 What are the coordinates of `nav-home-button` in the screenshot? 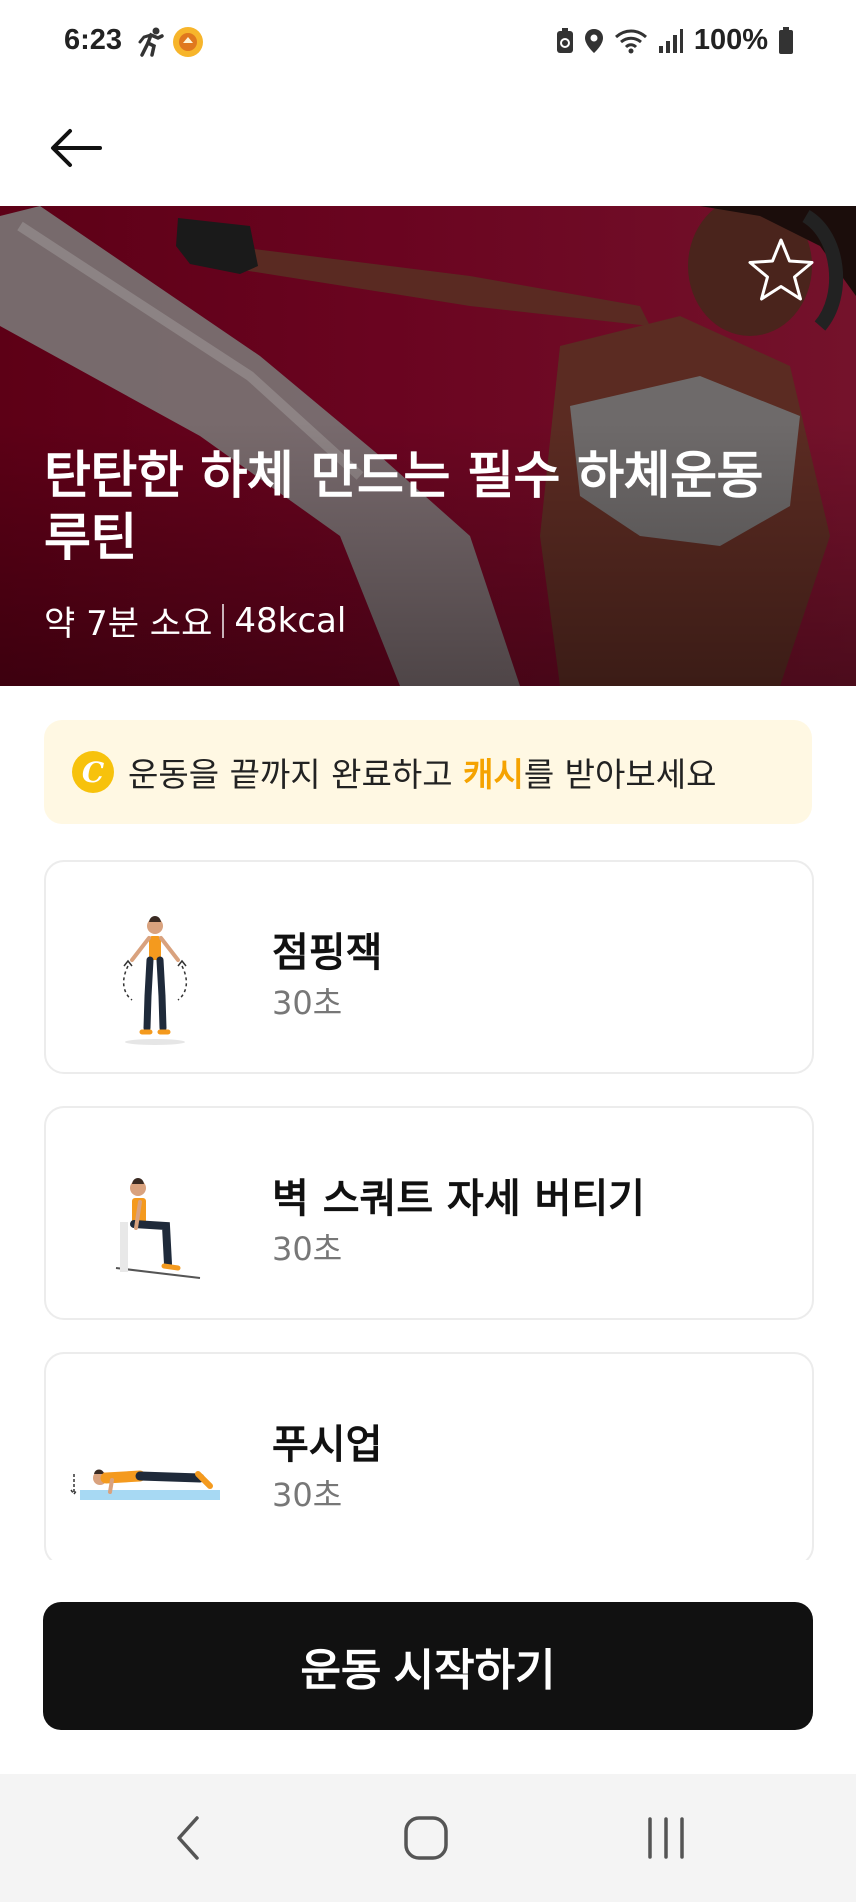 It's located at (426, 1838).